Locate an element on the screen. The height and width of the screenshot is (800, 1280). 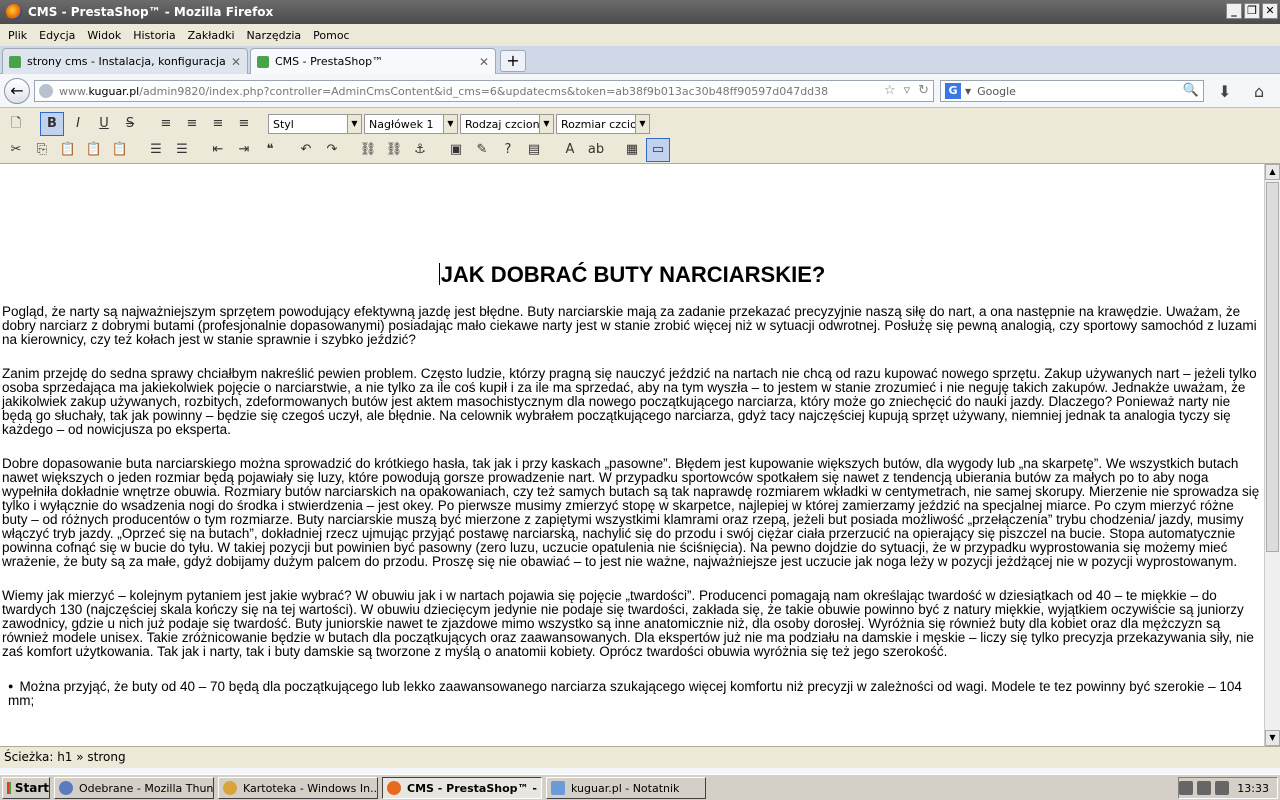
font-family-select-value: Rodzaj czcionki is located at coordinates (503, 124).